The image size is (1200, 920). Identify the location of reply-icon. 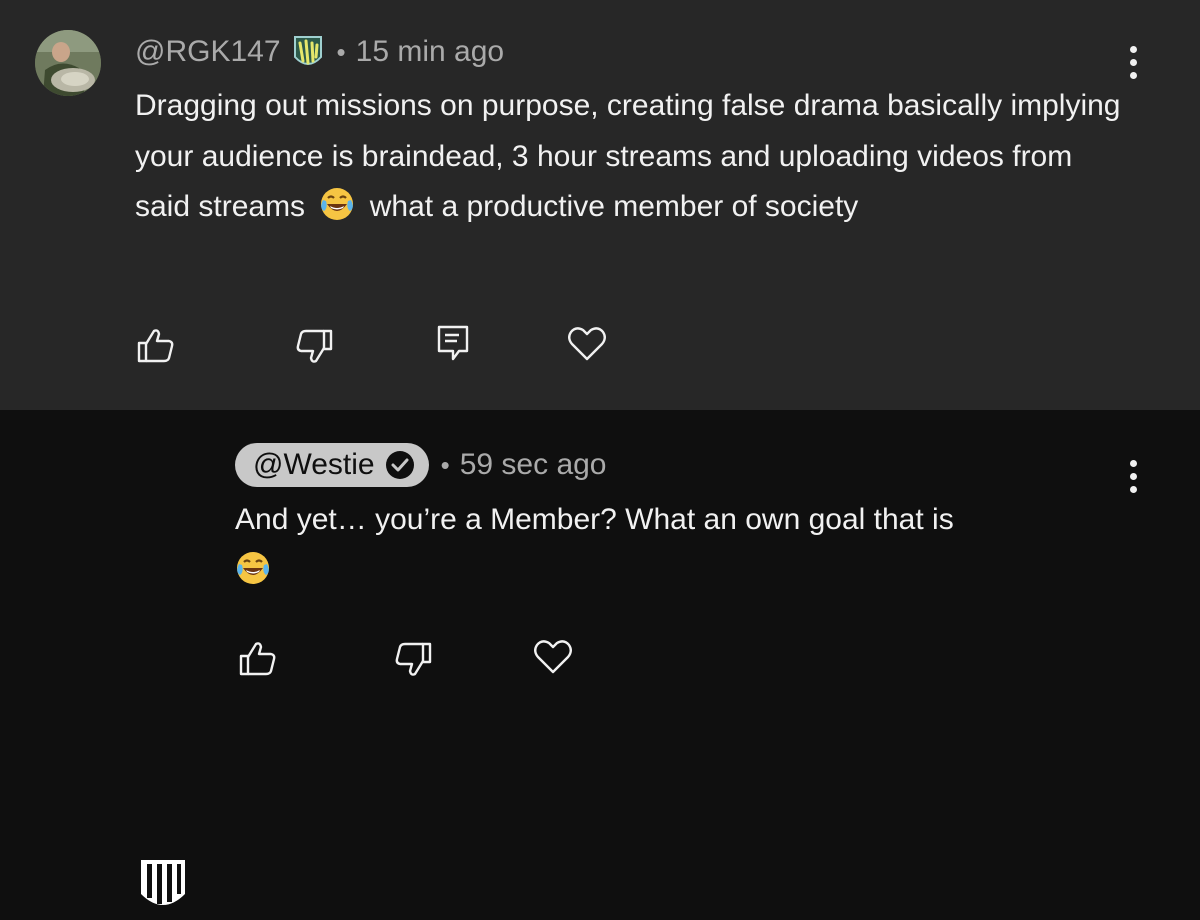
(454, 344).